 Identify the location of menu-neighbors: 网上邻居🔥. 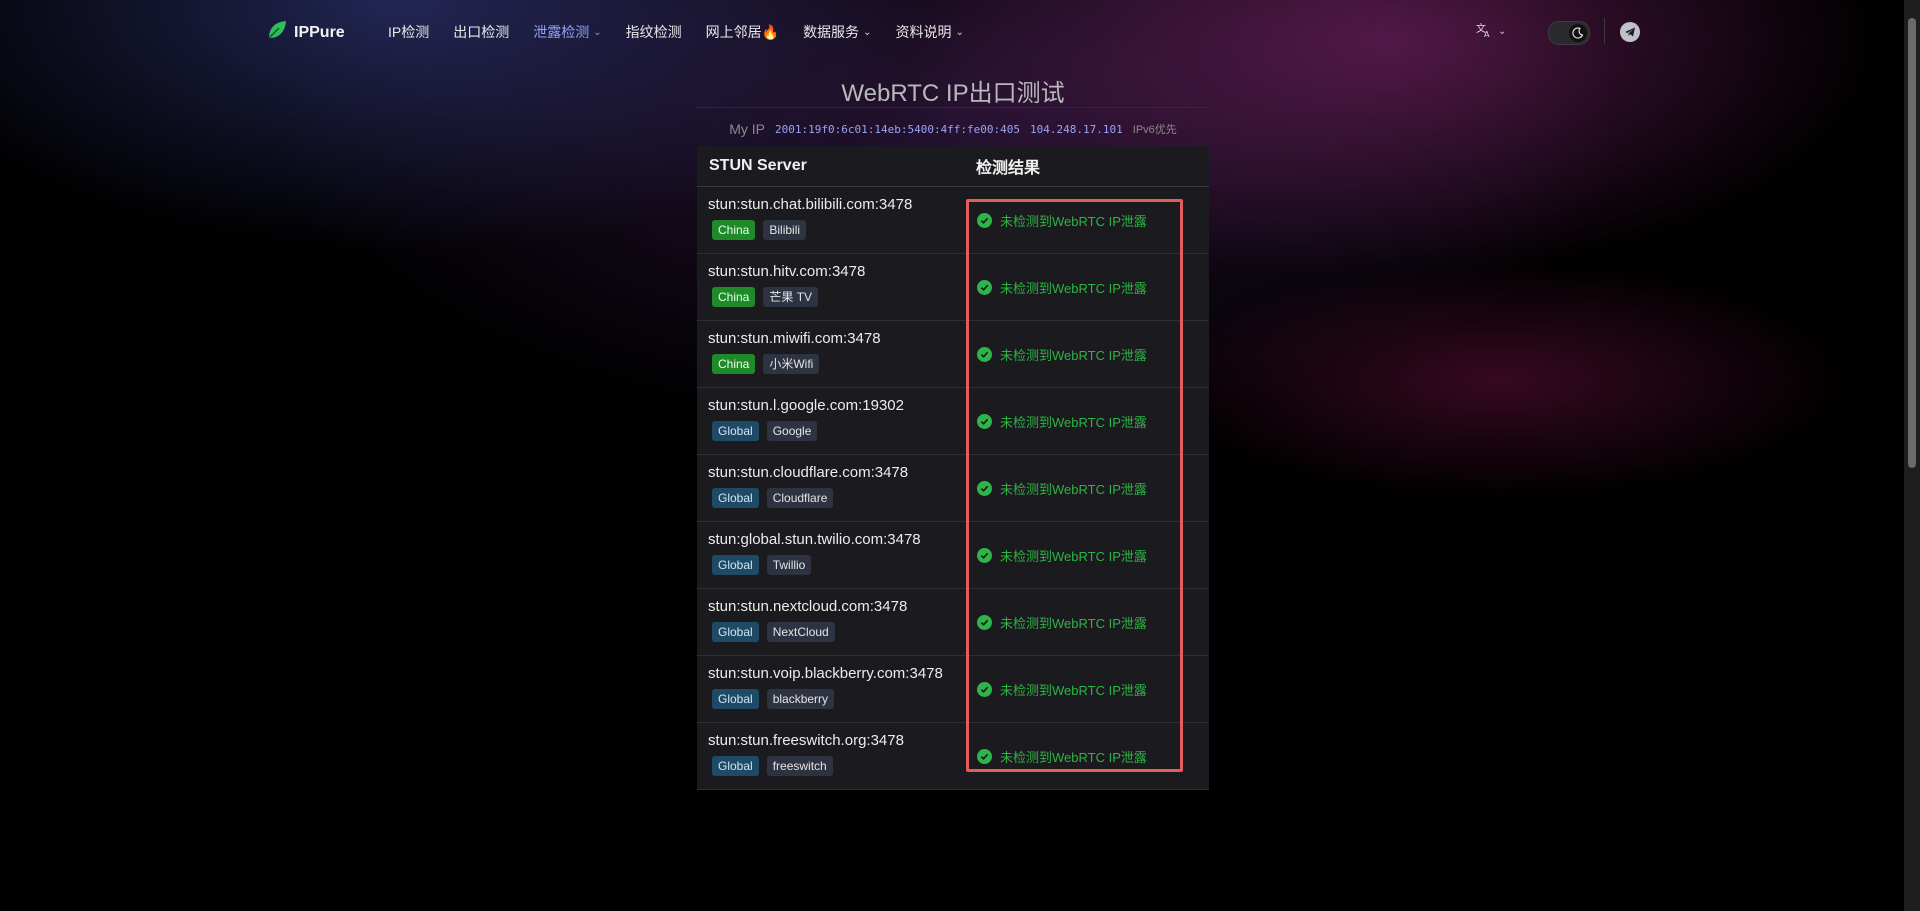
(742, 32).